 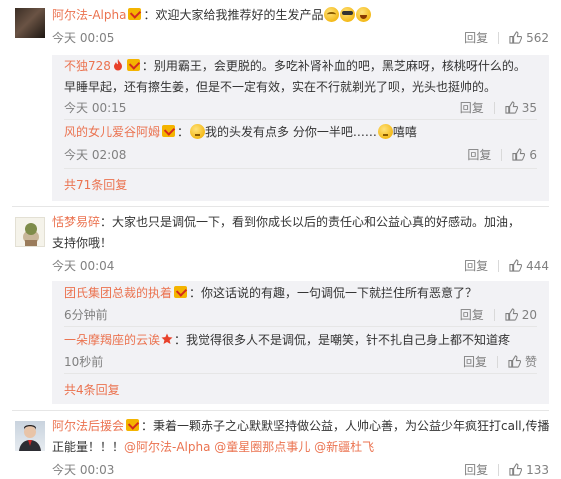 What do you see at coordinates (342, 340) in the screenshot?
I see `reply-body: ：我觉得很多人不是调侃，是嘲笑，针不扎自己身上都不知道疼` at bounding box center [342, 340].